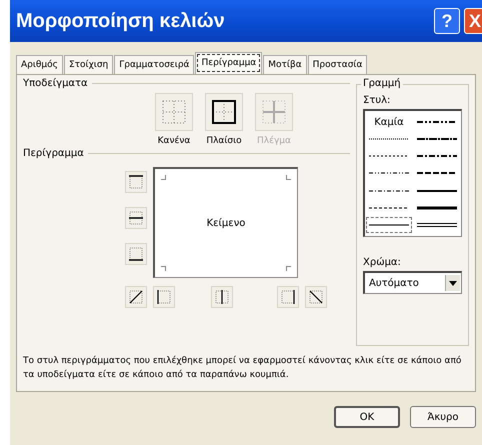  Describe the element at coordinates (39, 64) in the screenshot. I see `tab: Αριθμός` at that location.